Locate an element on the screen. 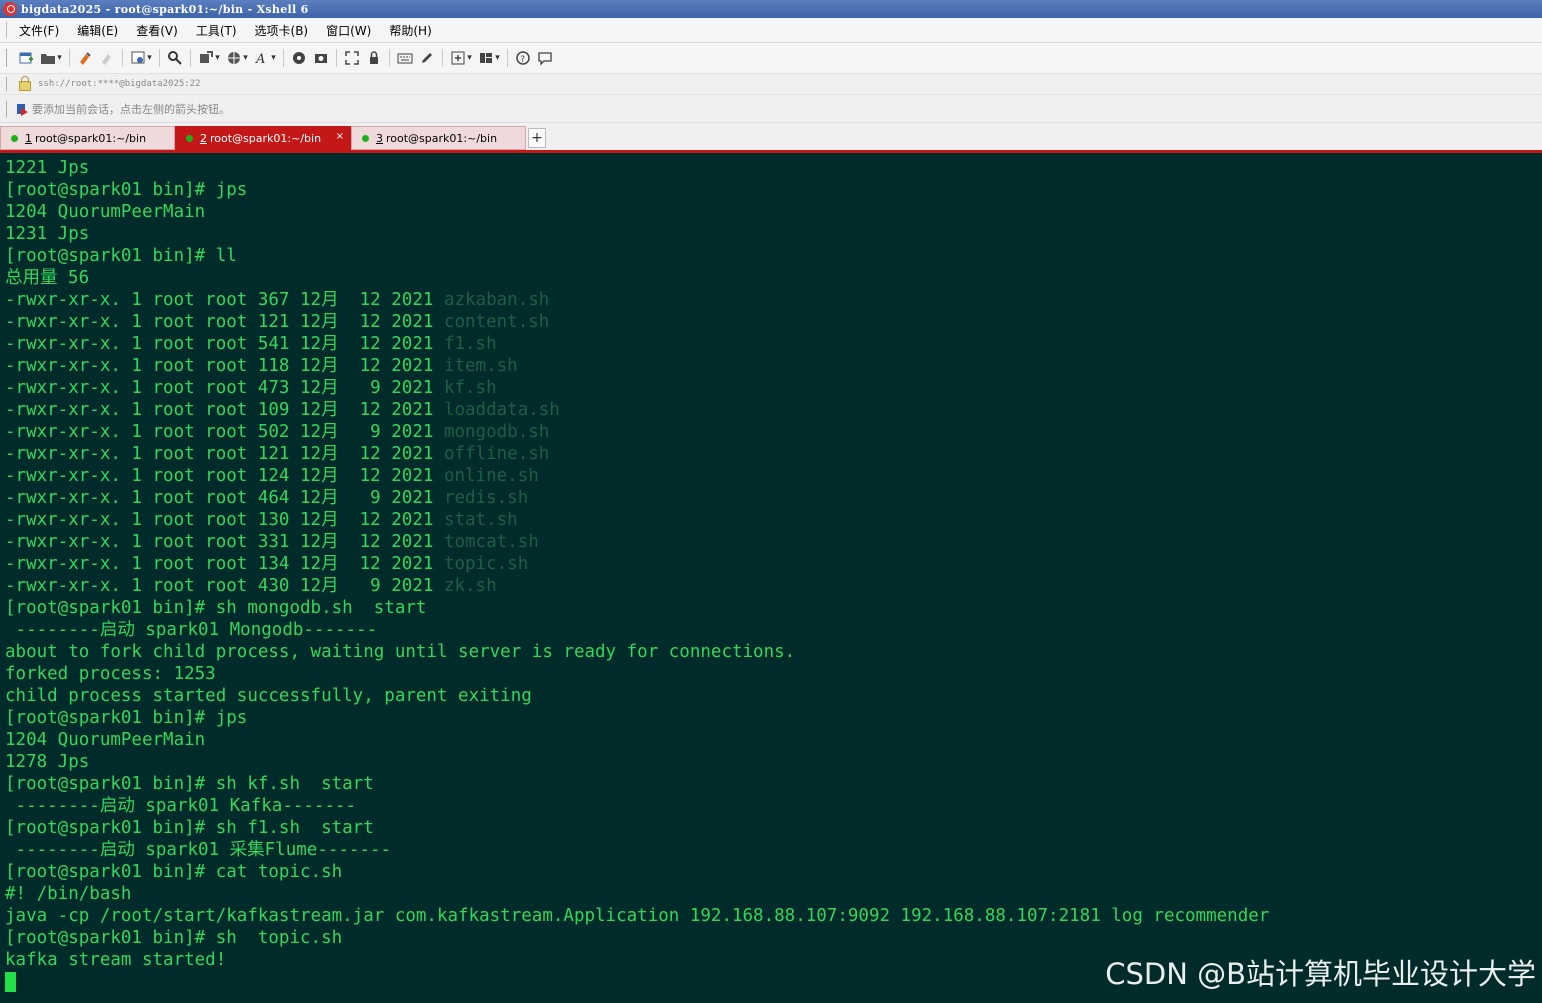 This screenshot has width=1542, height=1003. terminal-line-text: [root@spark01 bin]# sh mongodb.sh start is located at coordinates (216, 608).